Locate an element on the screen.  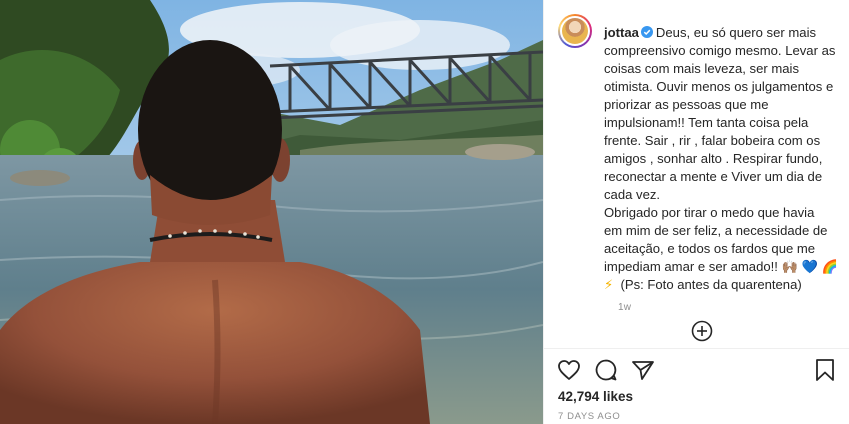
caption-emoji: ⚡ is located at coordinates (609, 284).